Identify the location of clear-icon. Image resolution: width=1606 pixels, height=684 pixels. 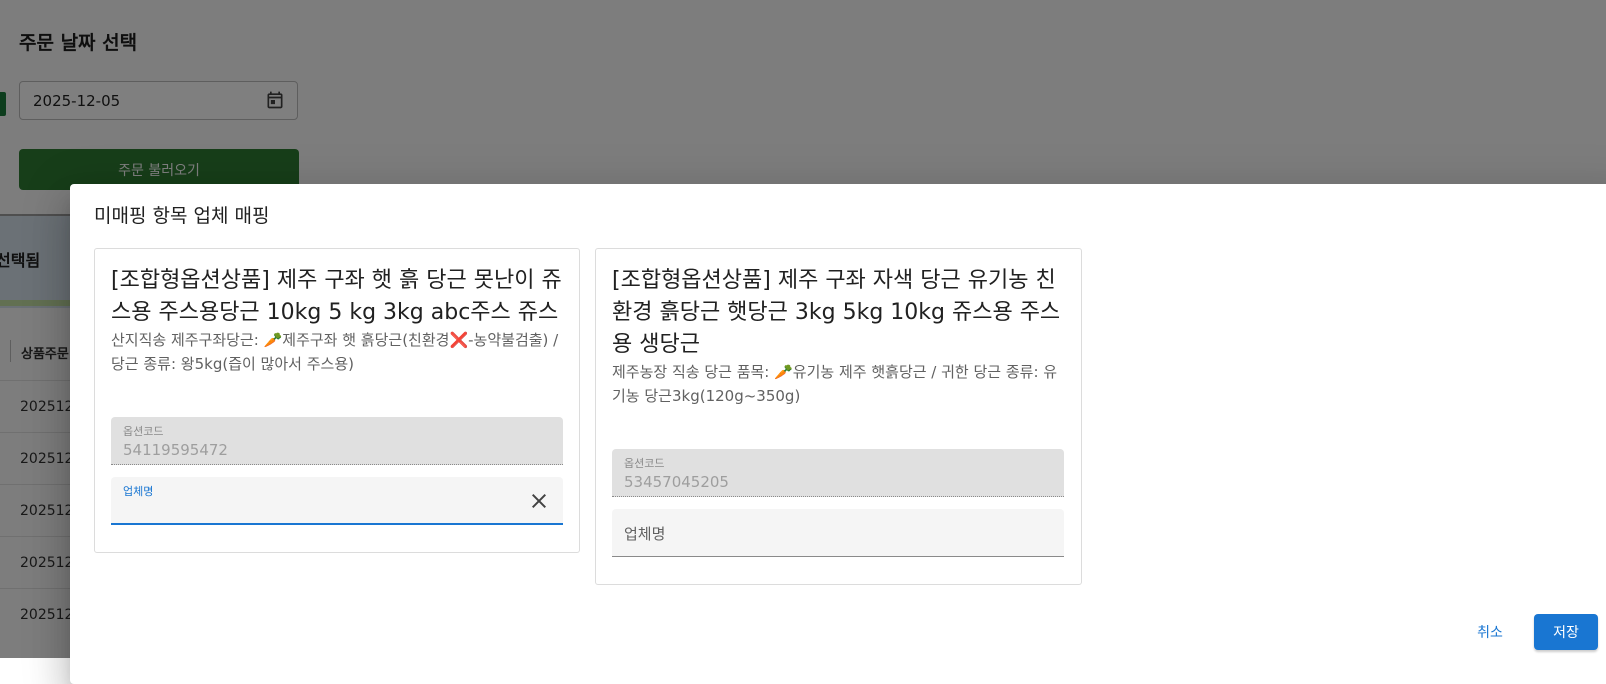
(539, 501).